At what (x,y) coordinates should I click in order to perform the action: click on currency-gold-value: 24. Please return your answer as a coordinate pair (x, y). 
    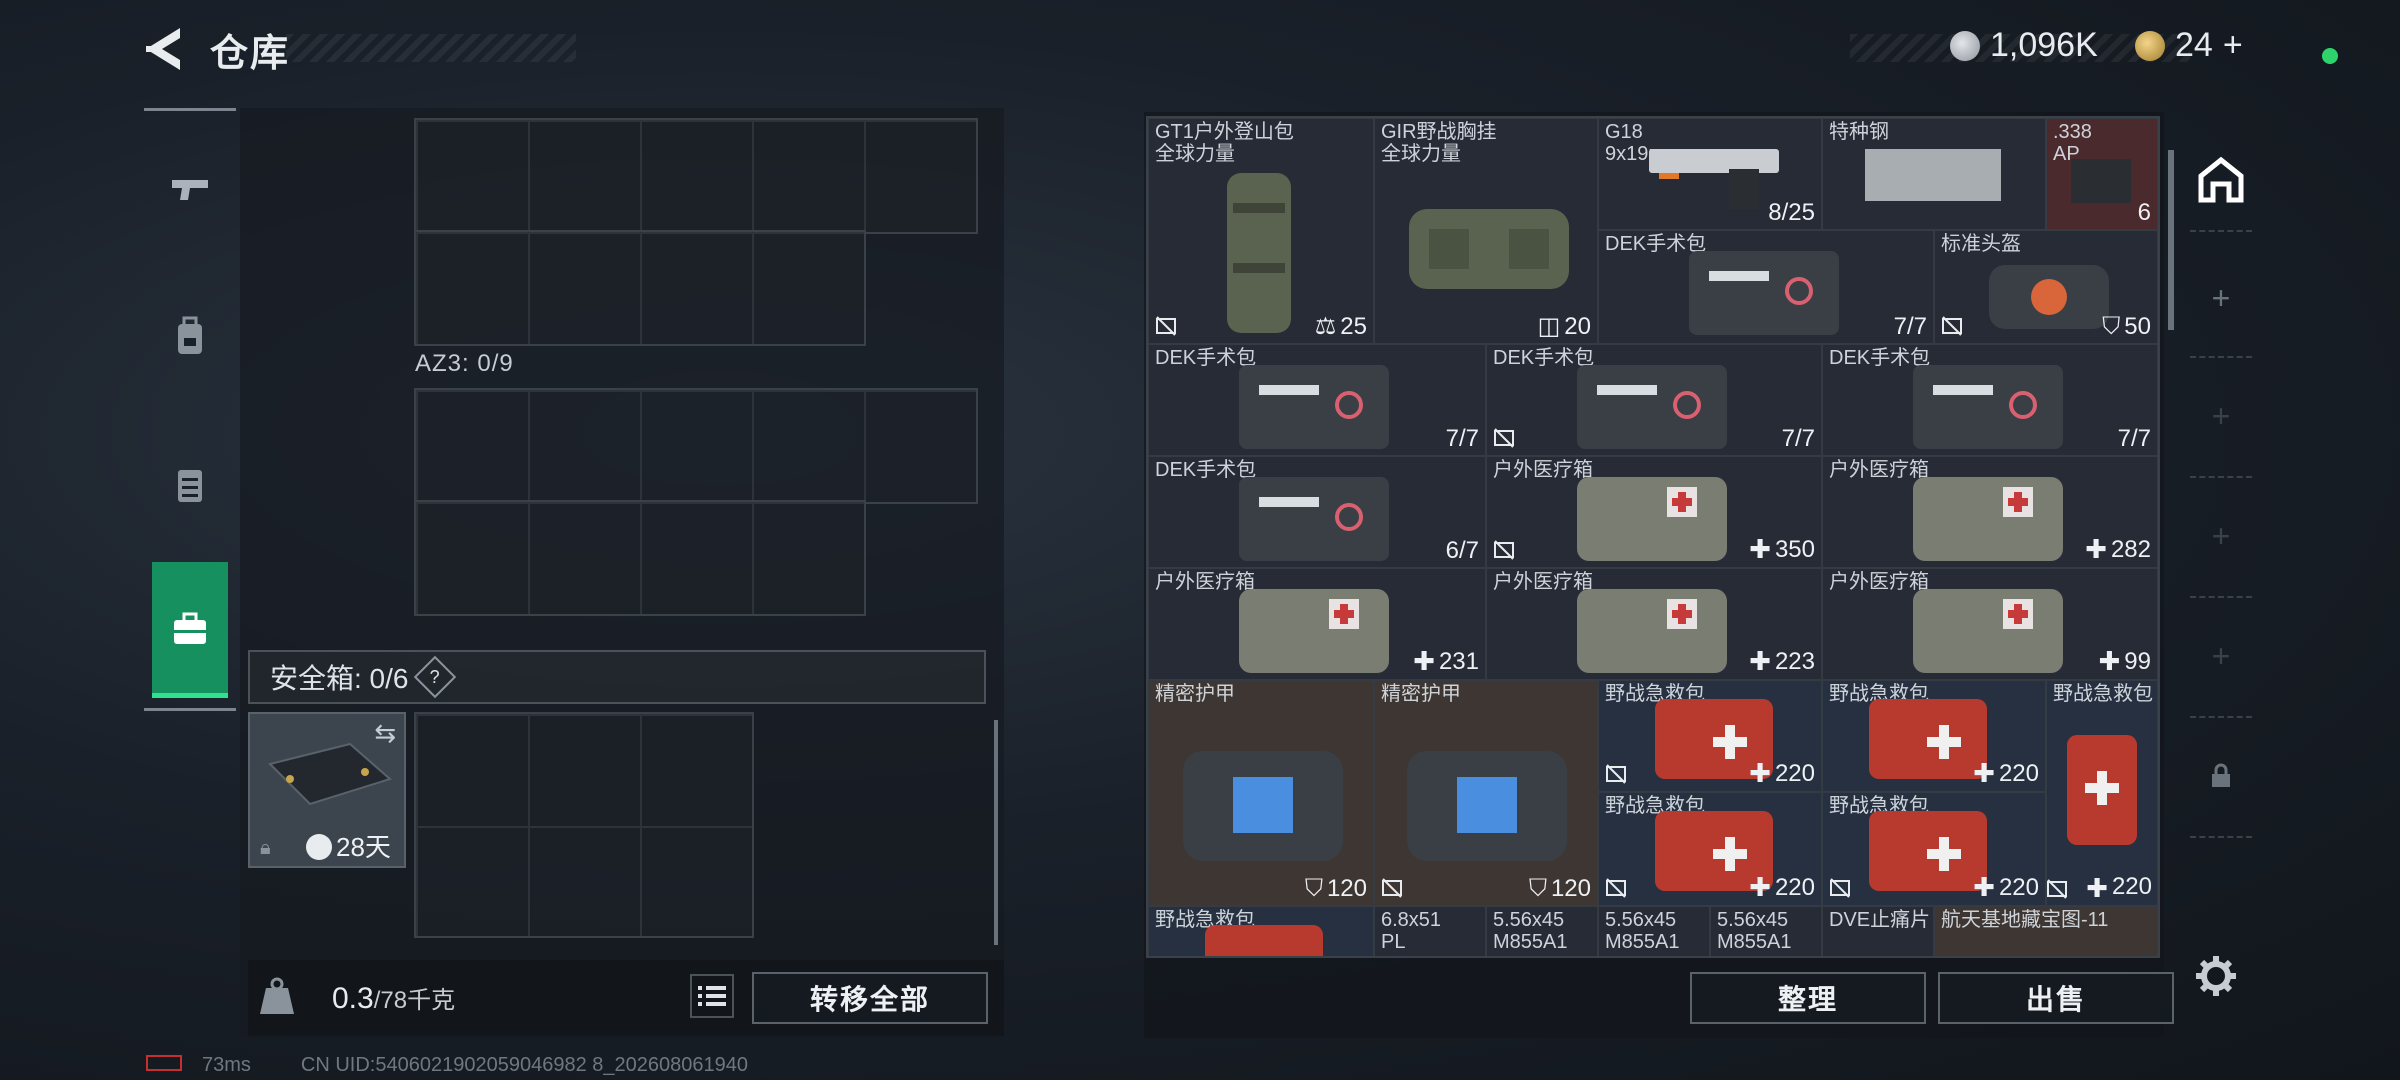
    Looking at the image, I should click on (2194, 45).